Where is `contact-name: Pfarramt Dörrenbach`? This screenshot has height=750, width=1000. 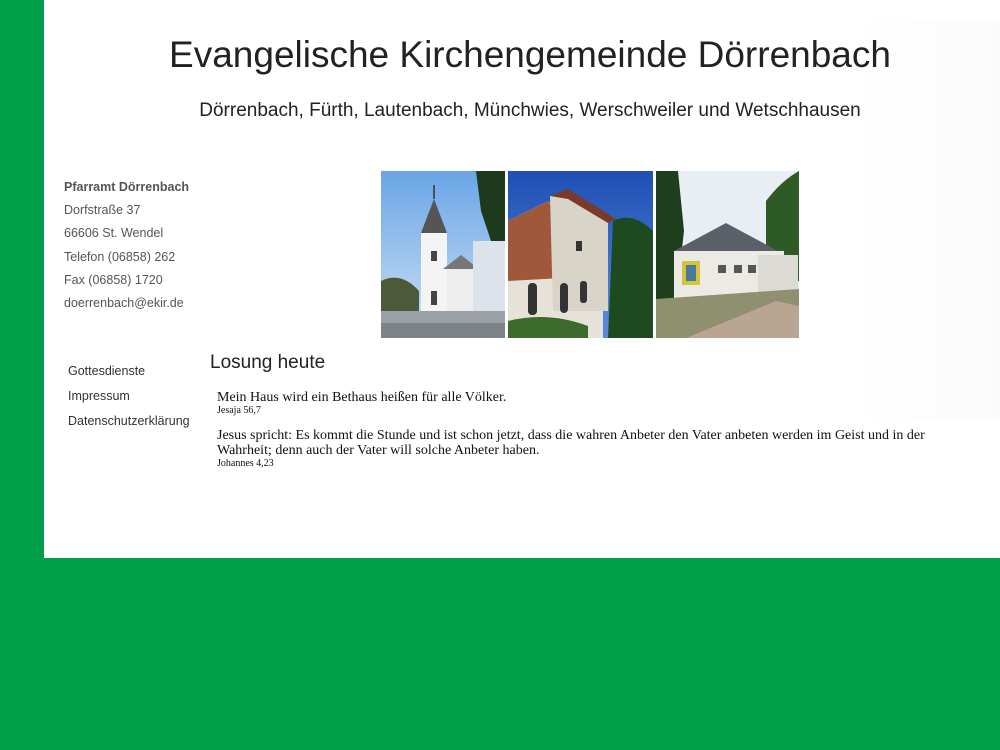 contact-name: Pfarramt Dörrenbach is located at coordinates (127, 187).